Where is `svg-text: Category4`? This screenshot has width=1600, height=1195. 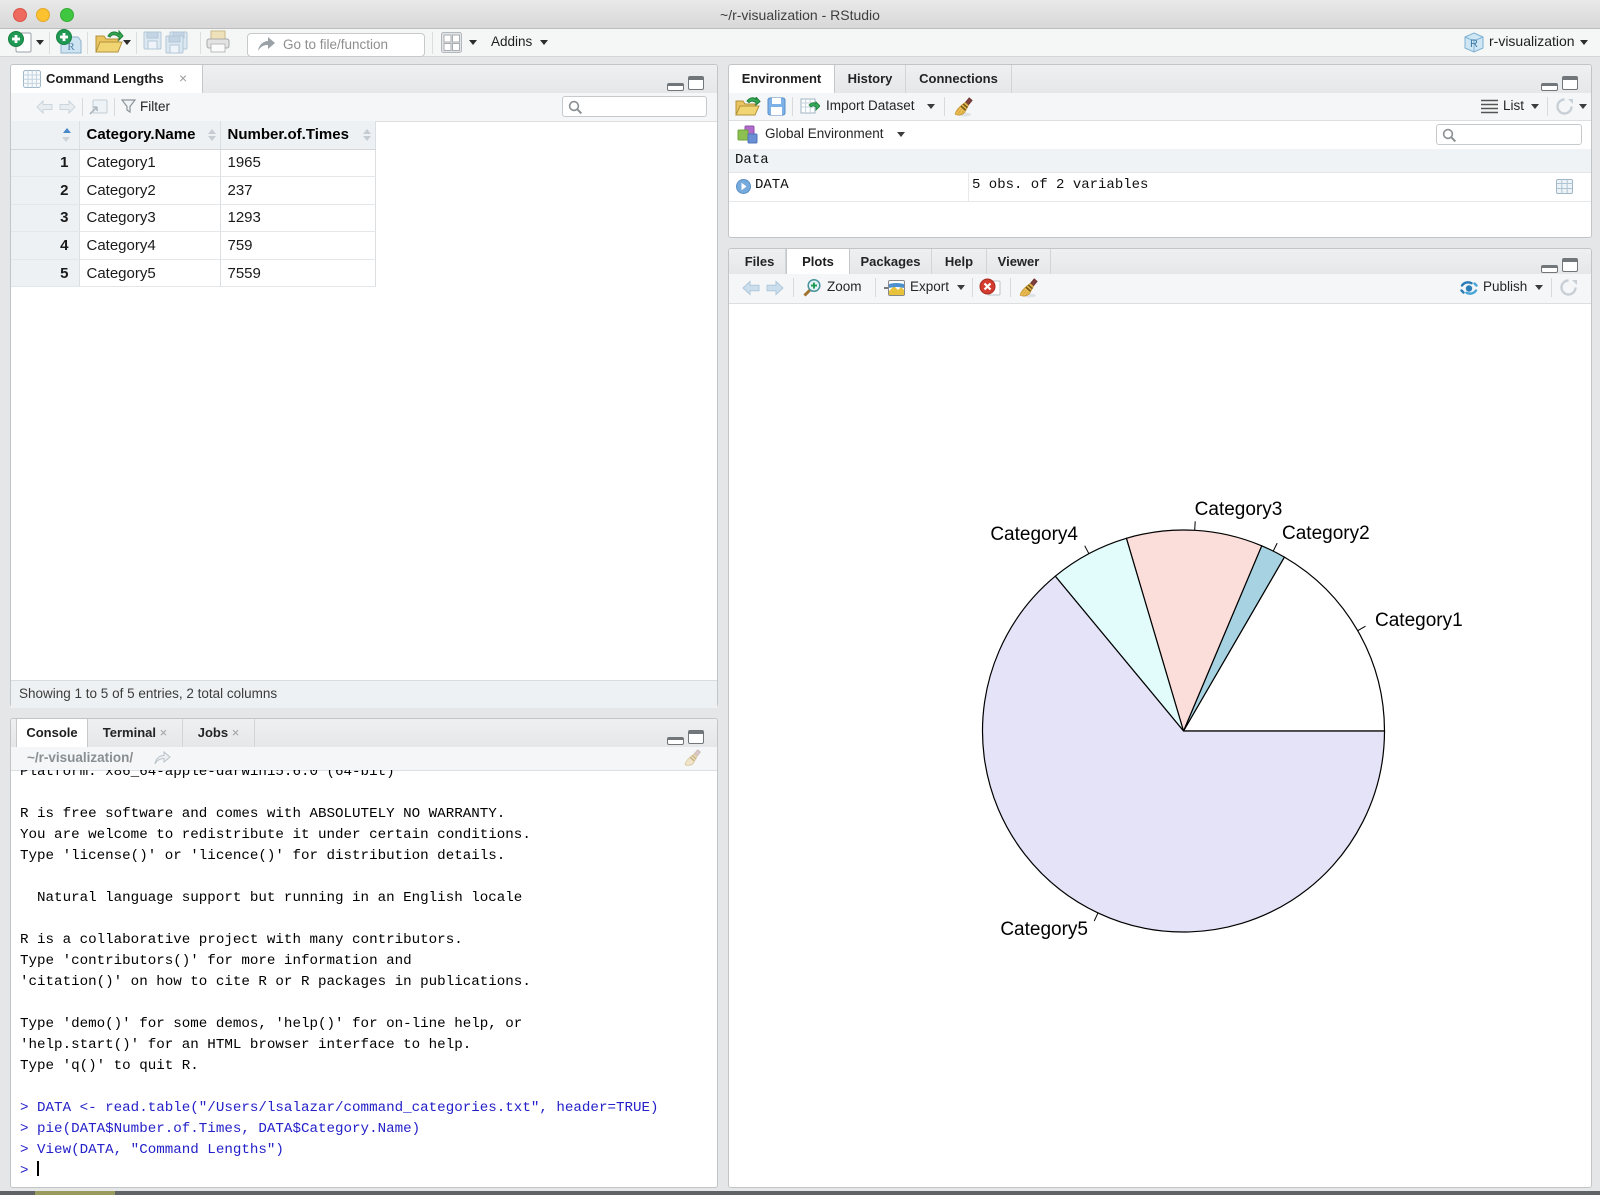
svg-text: Category4 is located at coordinates (1034, 534).